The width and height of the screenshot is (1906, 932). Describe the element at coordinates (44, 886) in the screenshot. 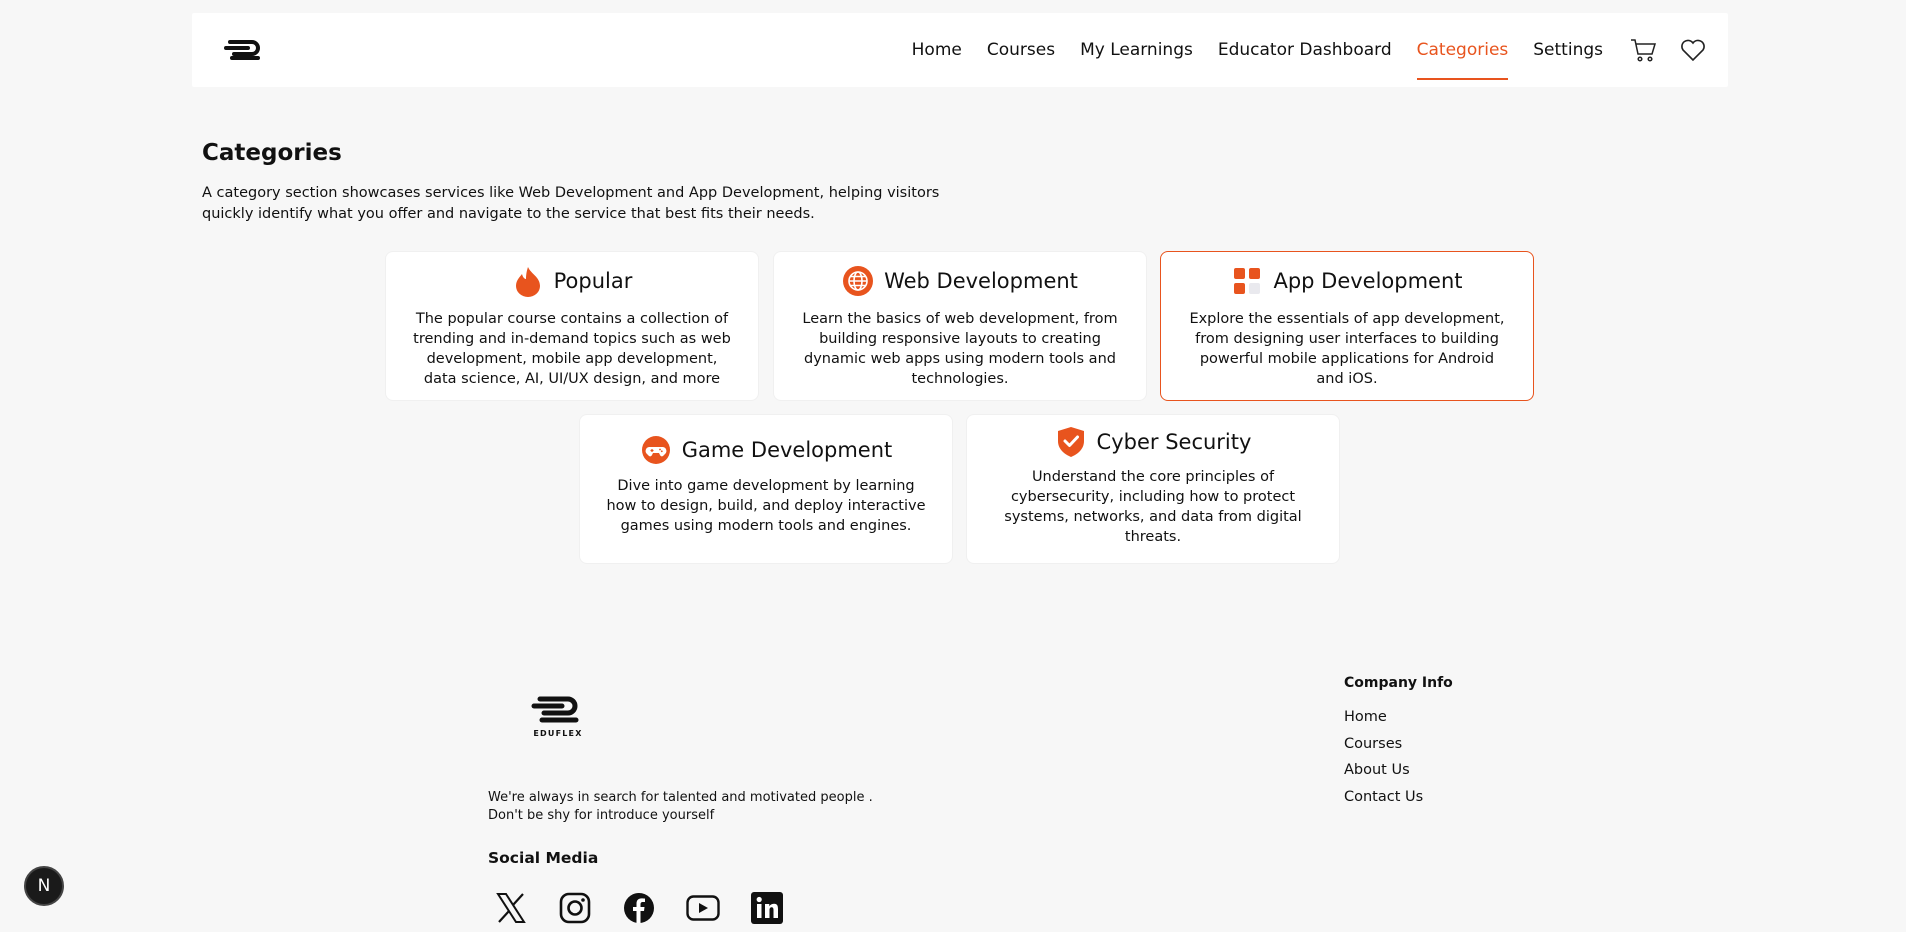

I see `dev-tools-badge: N` at that location.